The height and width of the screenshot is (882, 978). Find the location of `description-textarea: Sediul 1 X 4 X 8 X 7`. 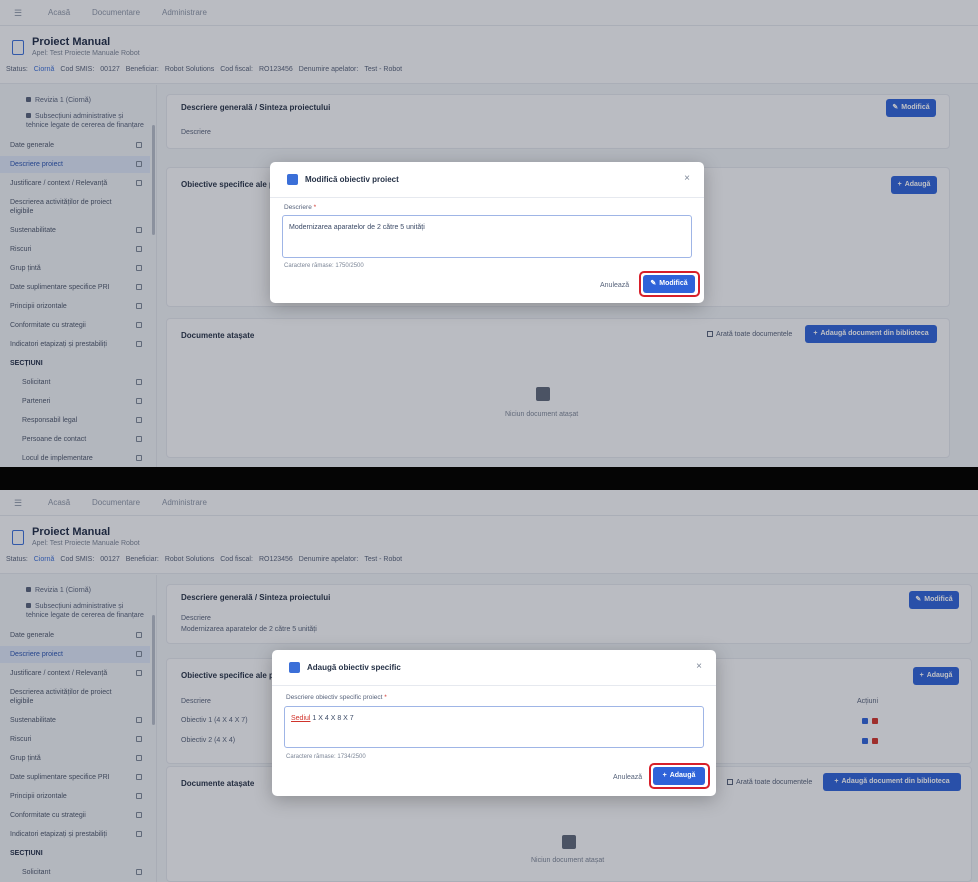

description-textarea: Sediul 1 X 4 X 8 X 7 is located at coordinates (494, 727).